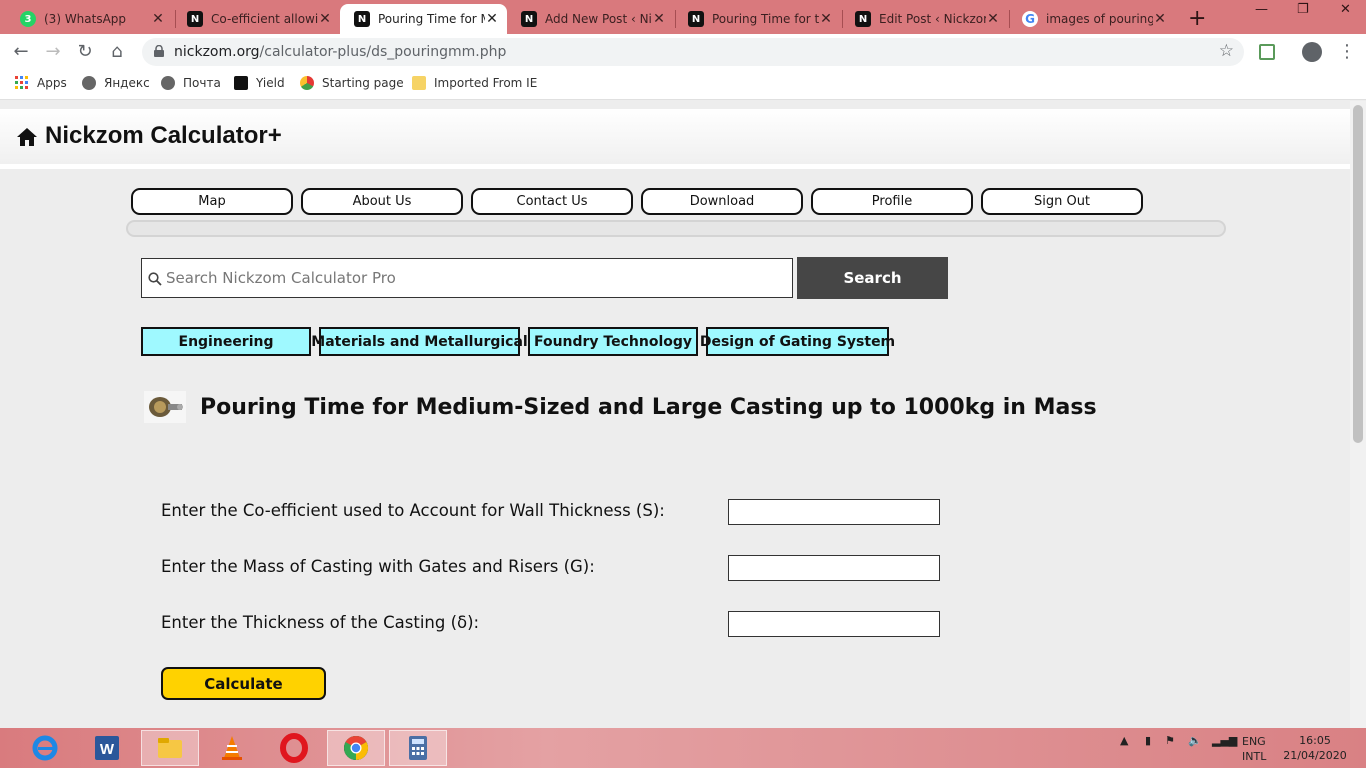 This screenshot has width=1366, height=768. What do you see at coordinates (259, 83) in the screenshot?
I see `bookmark-yield: Yield` at bounding box center [259, 83].